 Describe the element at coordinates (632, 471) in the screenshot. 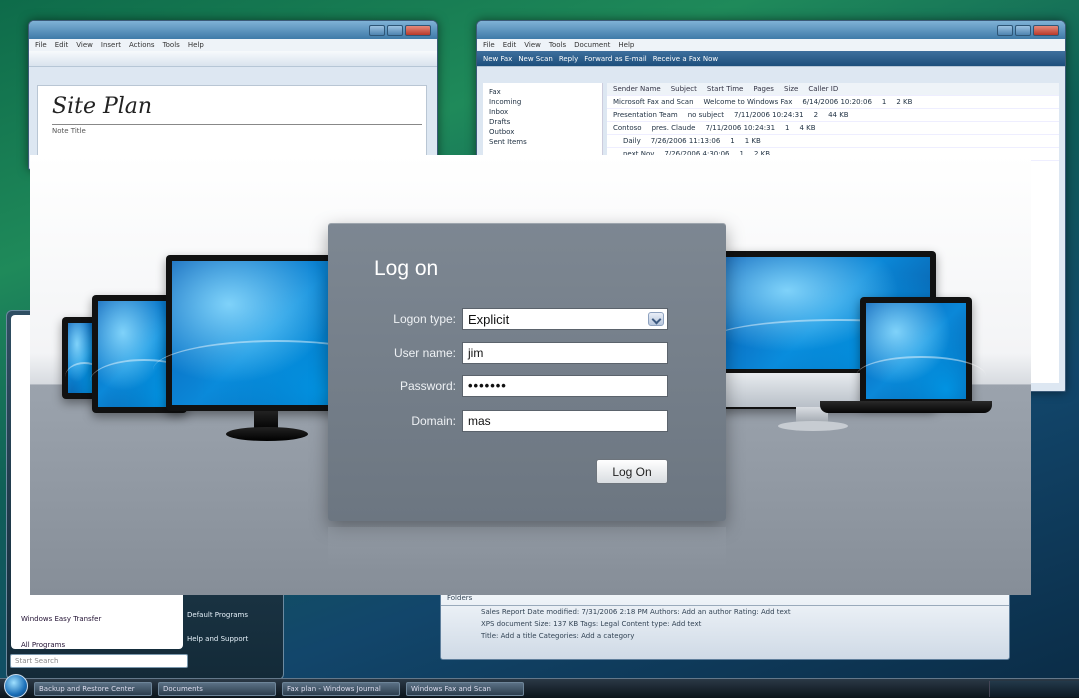

I see `logon-button: Log On` at that location.